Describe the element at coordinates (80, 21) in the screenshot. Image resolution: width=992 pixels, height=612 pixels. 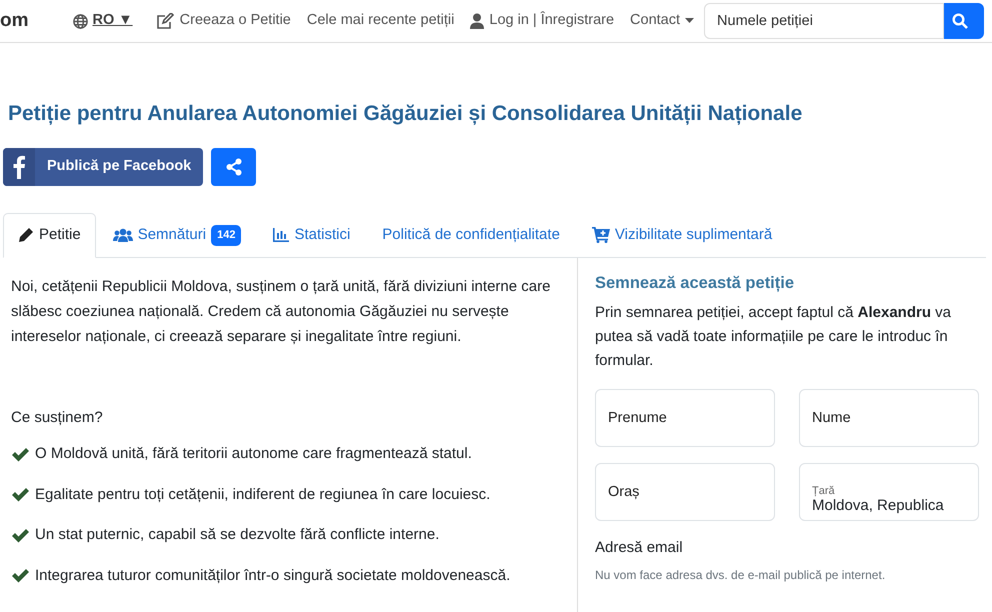
I see `globe-icon` at that location.